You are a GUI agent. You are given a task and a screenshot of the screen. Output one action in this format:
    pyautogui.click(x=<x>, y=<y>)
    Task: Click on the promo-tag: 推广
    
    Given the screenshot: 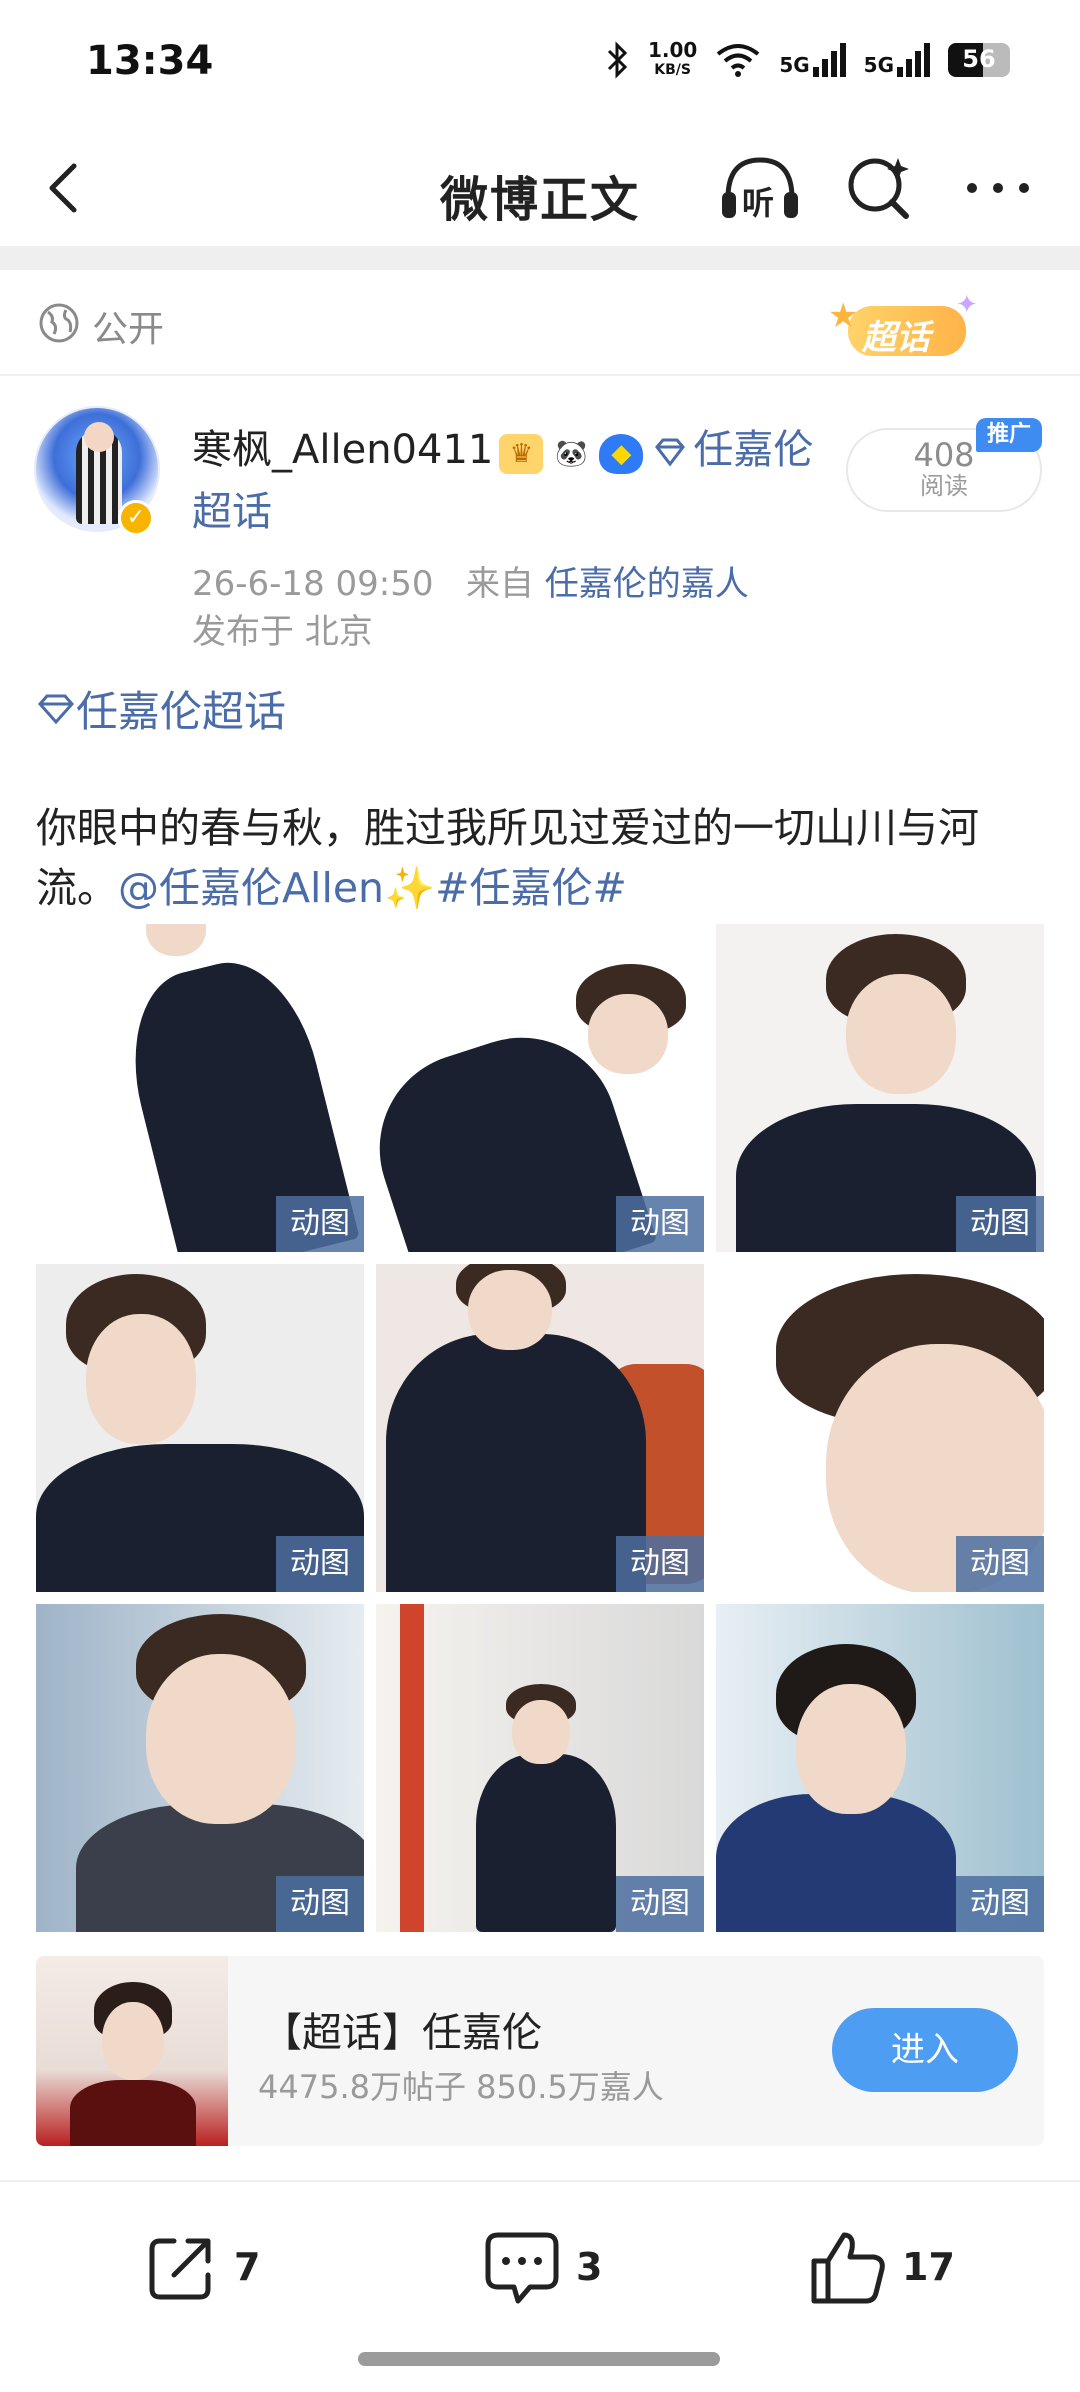 What is the action you would take?
    pyautogui.click(x=1009, y=435)
    